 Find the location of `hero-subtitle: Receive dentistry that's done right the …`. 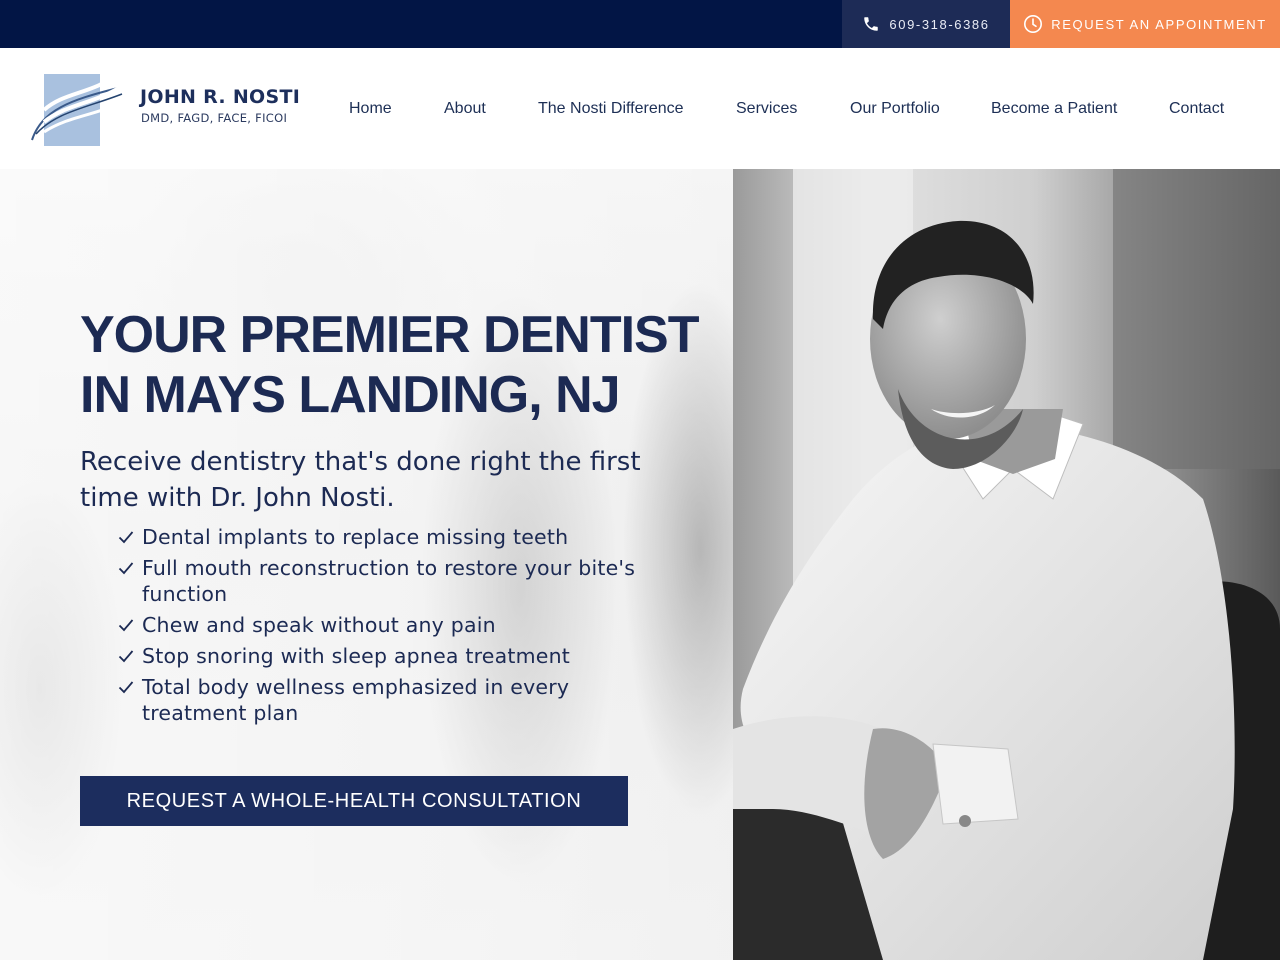

hero-subtitle: Receive dentistry that's done right the … is located at coordinates (360, 480).